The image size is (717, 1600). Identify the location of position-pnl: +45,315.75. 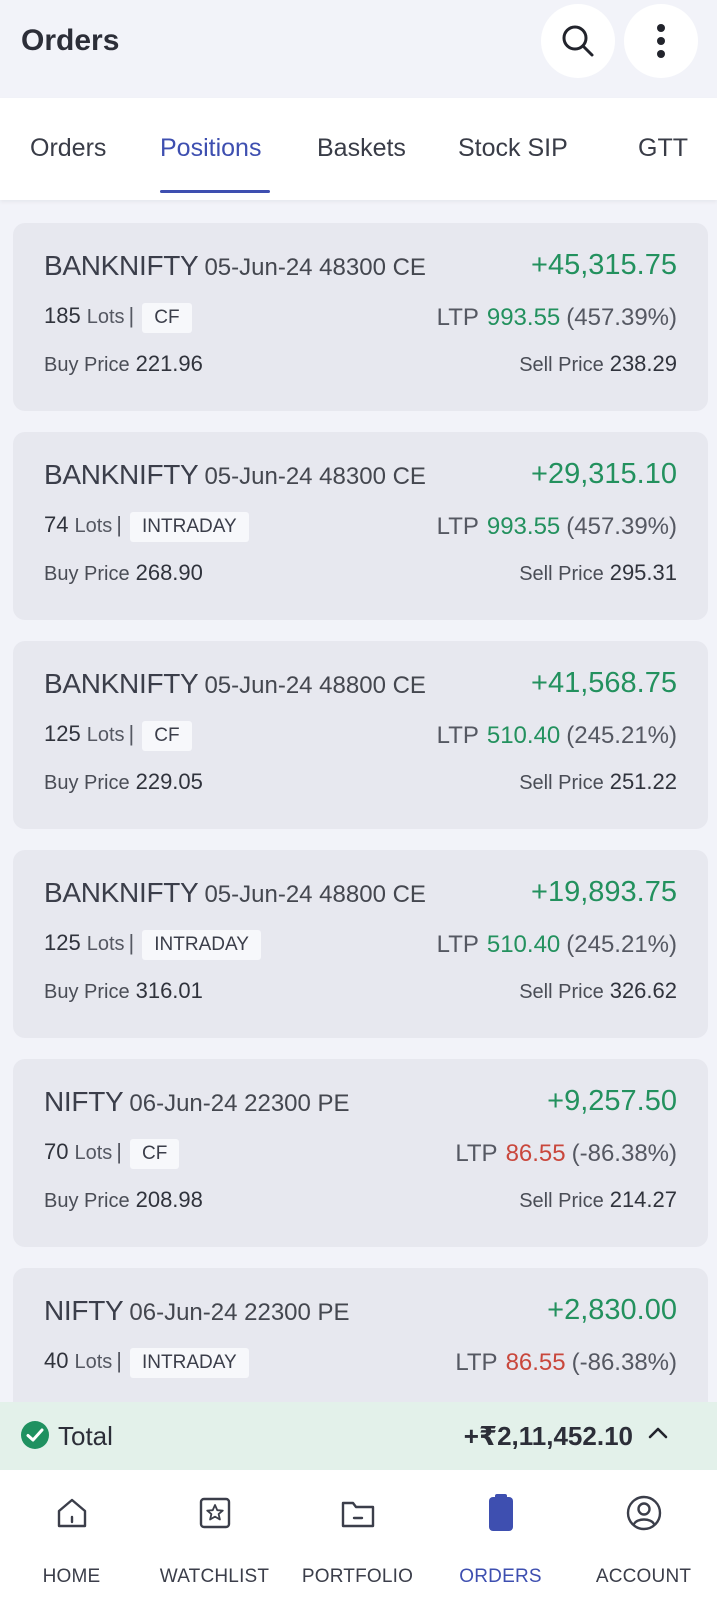
(604, 265).